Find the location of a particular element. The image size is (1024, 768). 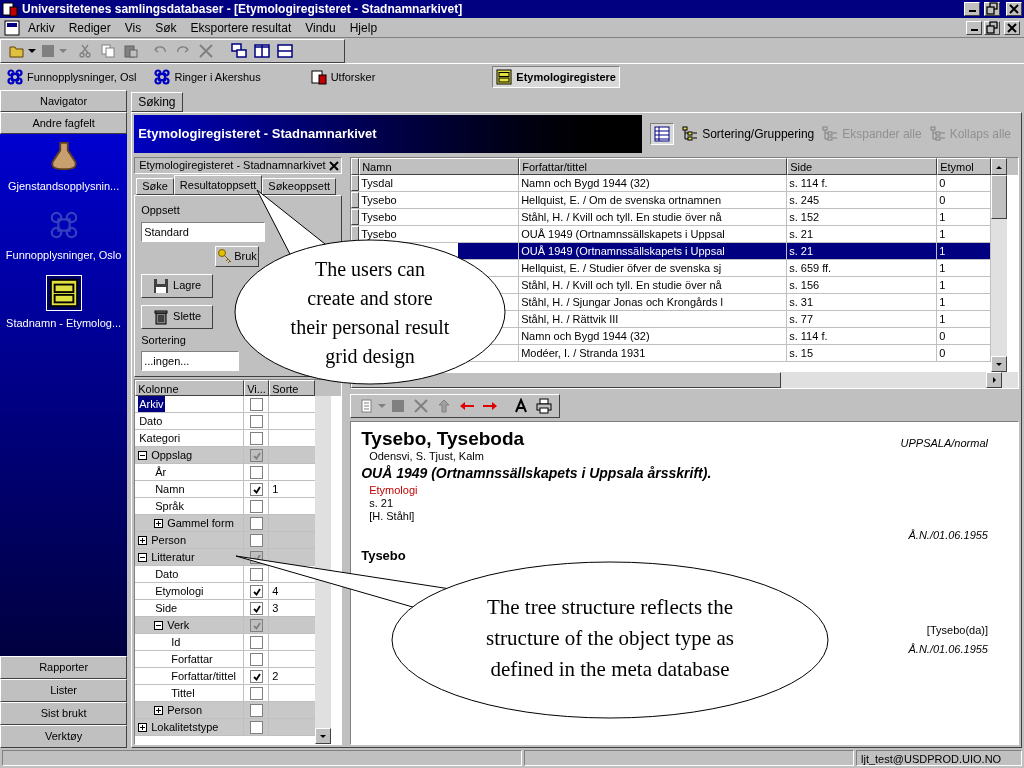

navigator-item: Funnopplysninger, Oslo is located at coordinates (64, 234).